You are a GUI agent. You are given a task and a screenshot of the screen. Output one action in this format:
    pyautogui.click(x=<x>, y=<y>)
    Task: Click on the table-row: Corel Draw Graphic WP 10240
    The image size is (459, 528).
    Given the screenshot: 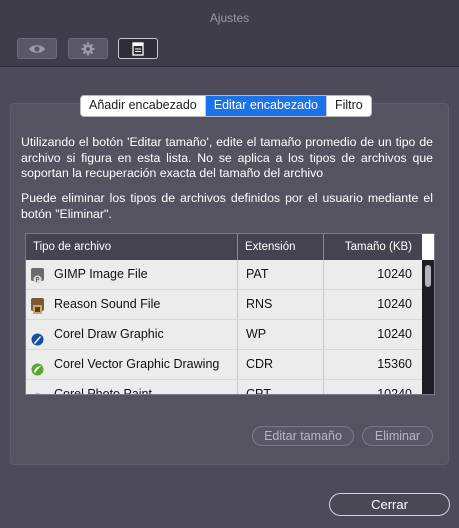 What is the action you would take?
    pyautogui.click(x=224, y=335)
    